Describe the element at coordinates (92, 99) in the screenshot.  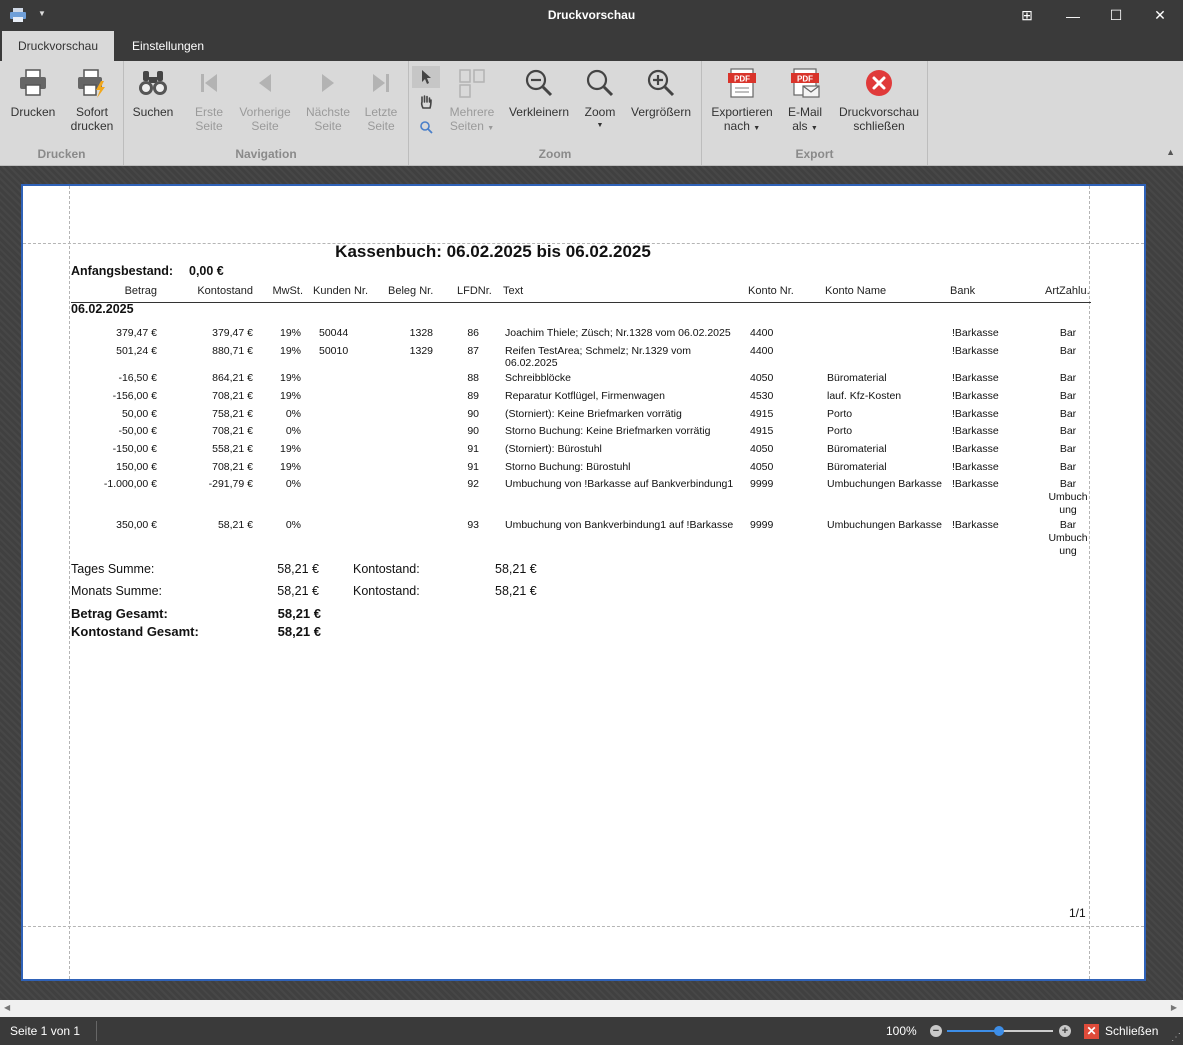
I see `print-immediately-button: Sofort drucken` at that location.